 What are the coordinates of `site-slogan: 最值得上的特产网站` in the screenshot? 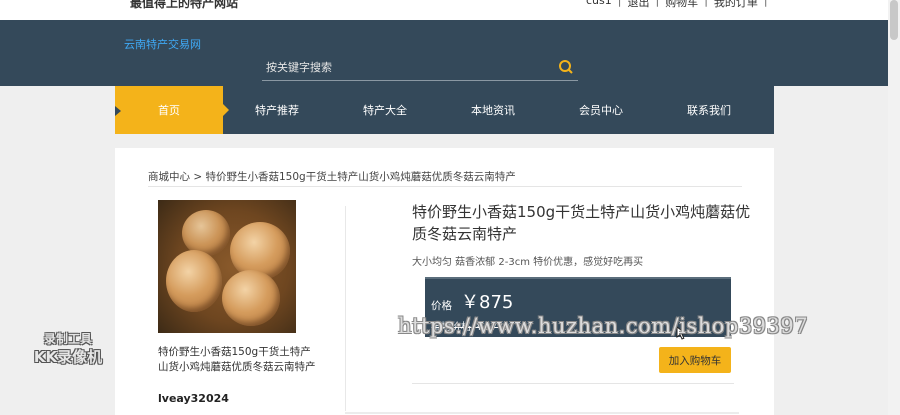 It's located at (184, 5).